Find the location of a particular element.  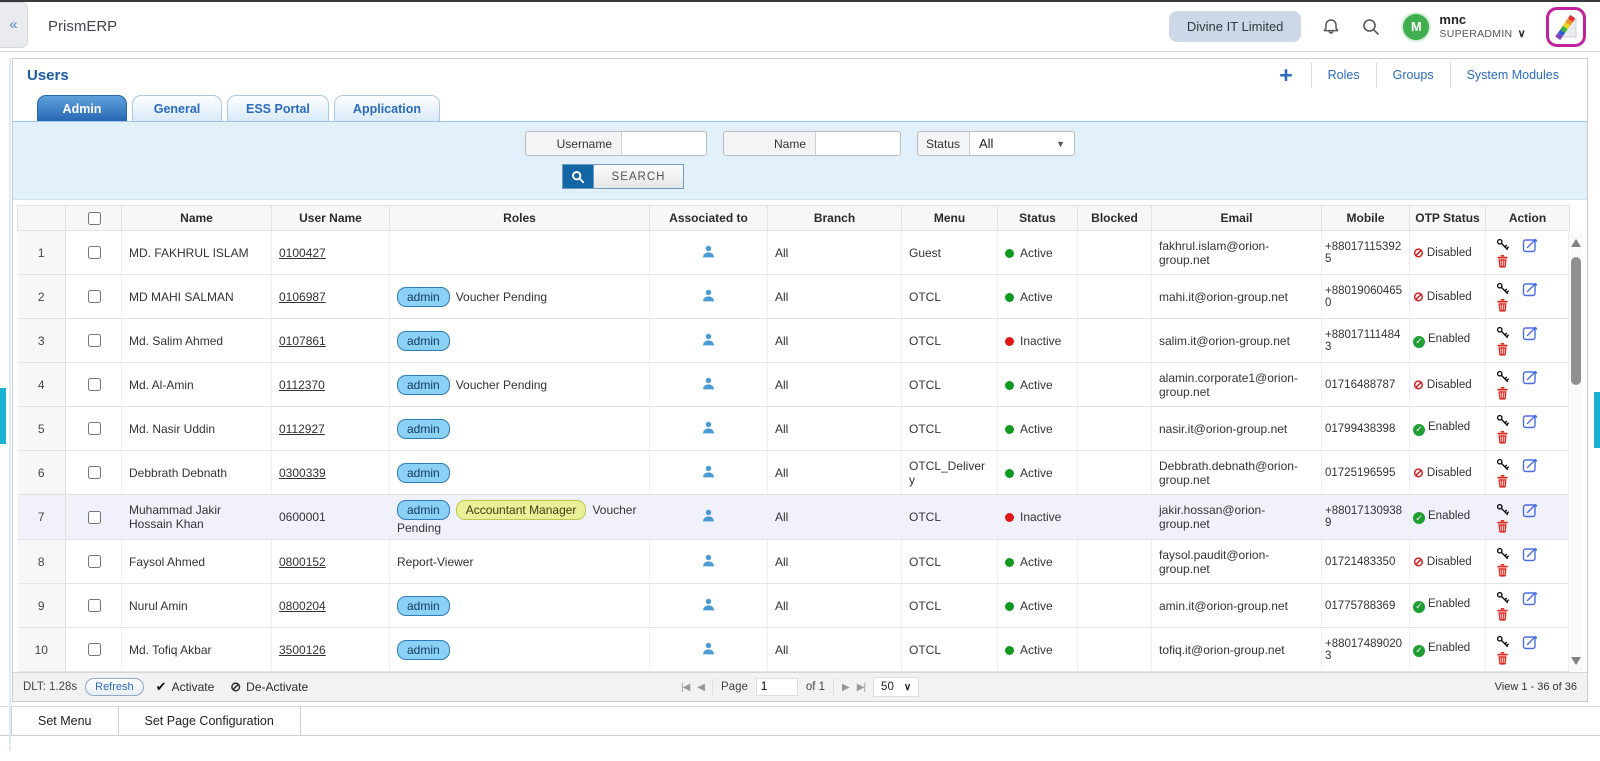

add-user-button: + is located at coordinates (1285, 75).